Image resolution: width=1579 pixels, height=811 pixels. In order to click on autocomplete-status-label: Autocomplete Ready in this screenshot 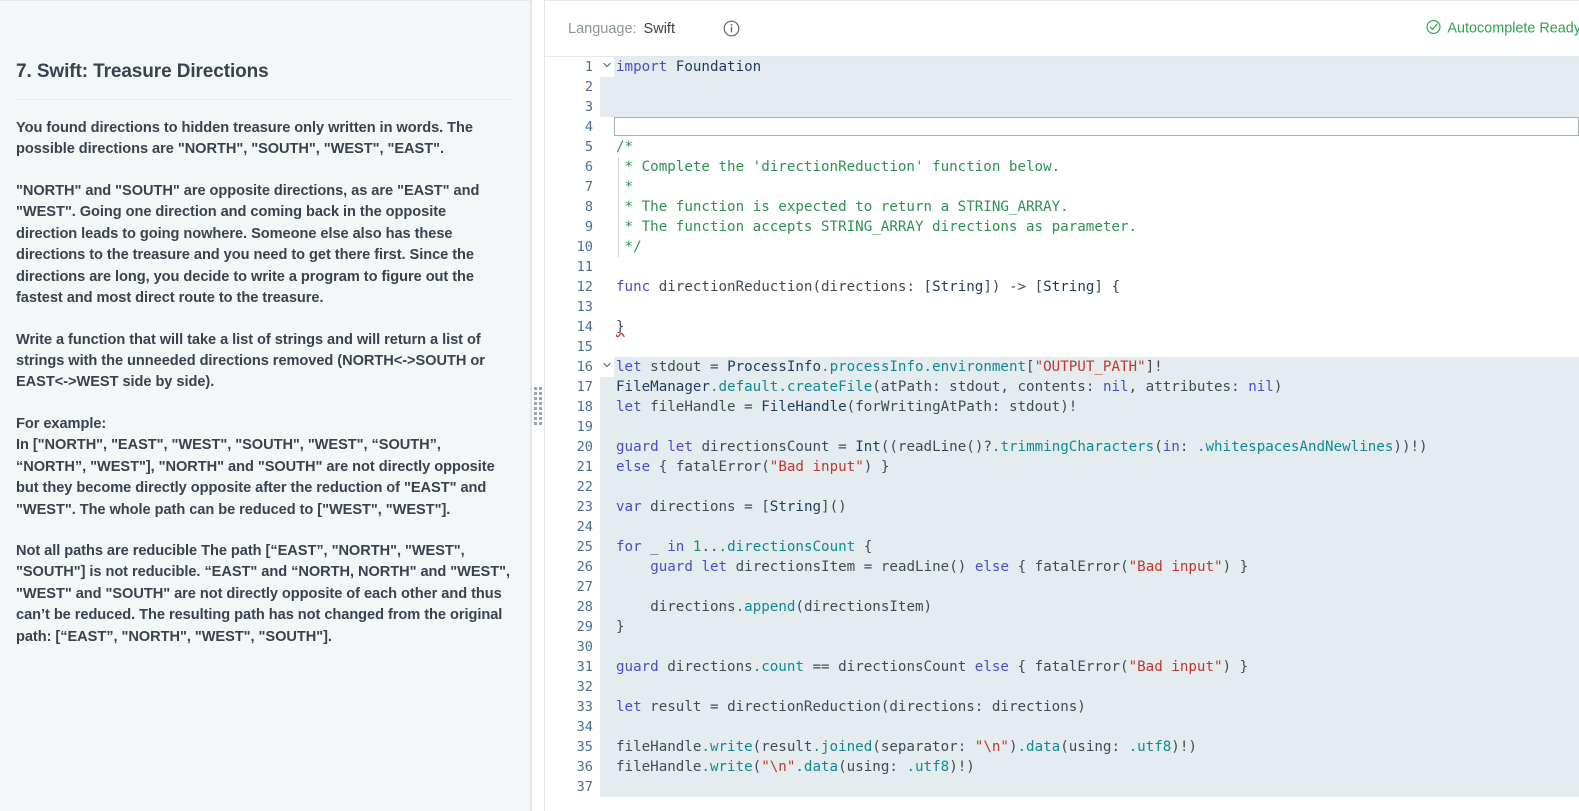, I will do `click(1513, 28)`.